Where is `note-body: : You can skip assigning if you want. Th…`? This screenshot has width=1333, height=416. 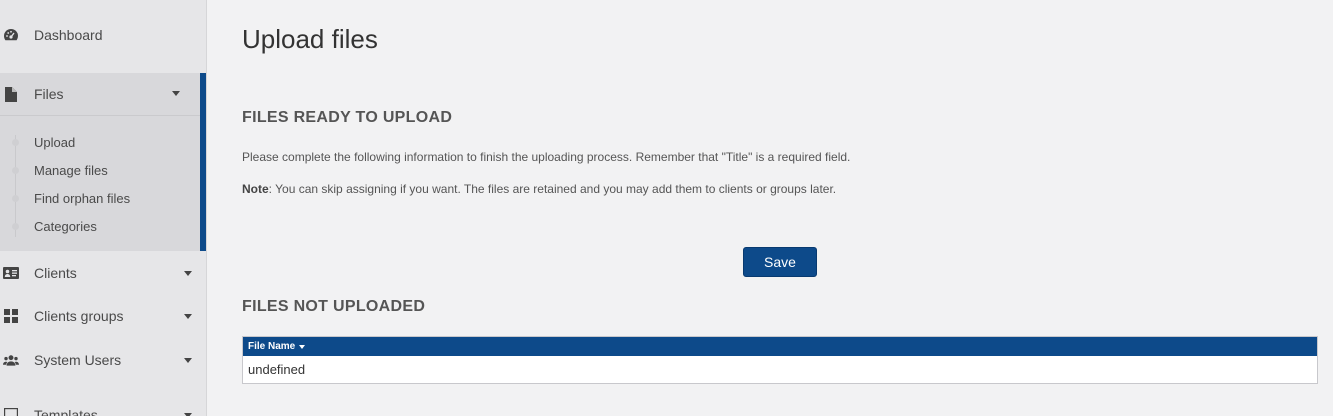
note-body: : You can skip assigning if you want. Th… is located at coordinates (552, 189).